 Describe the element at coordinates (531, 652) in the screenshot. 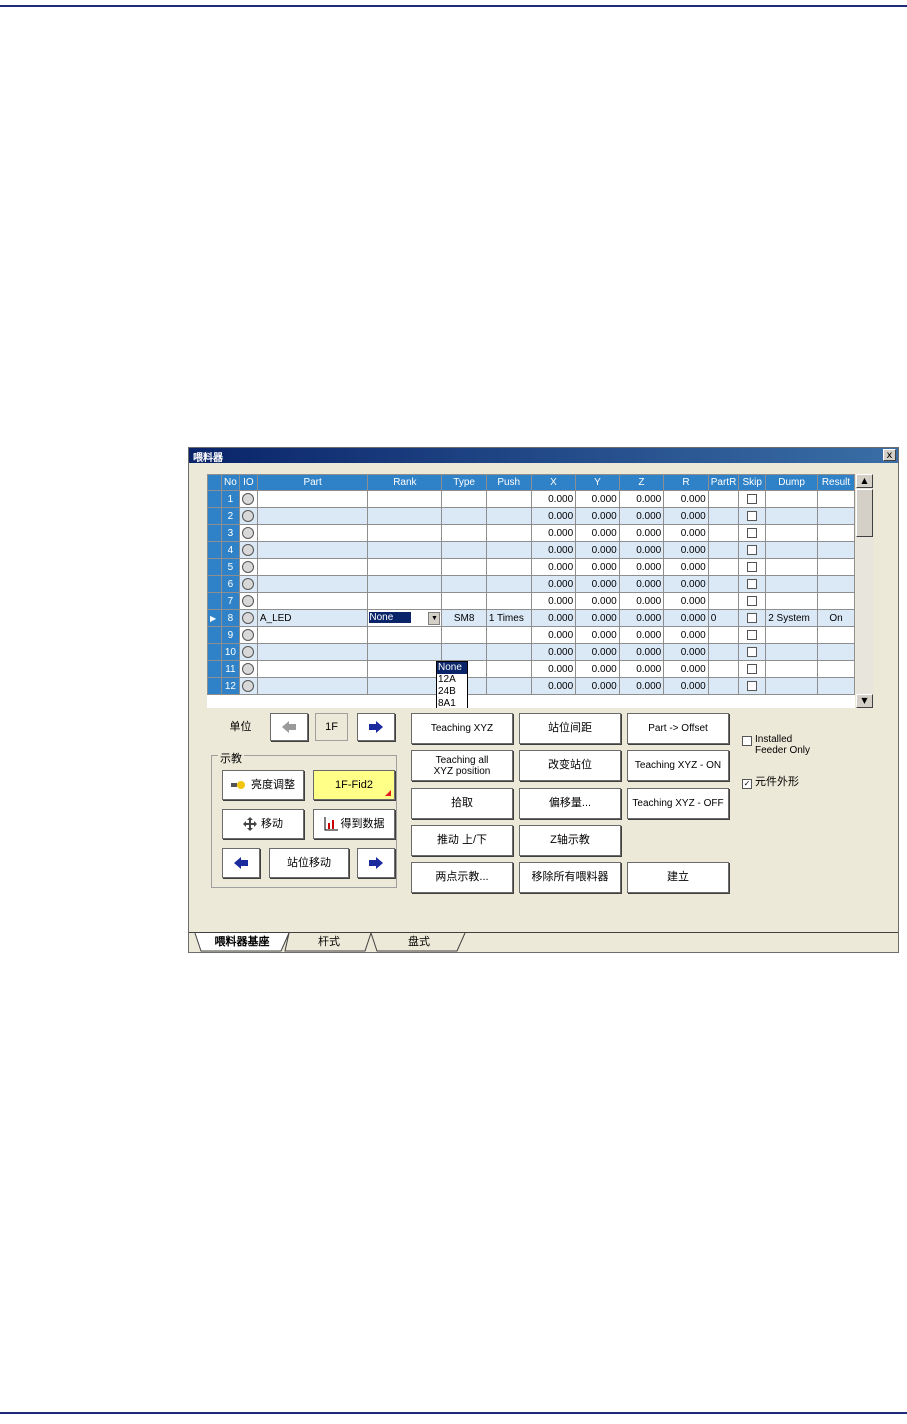

I see `table-row: 10 0.000 0.000 0.000 0.000` at that location.